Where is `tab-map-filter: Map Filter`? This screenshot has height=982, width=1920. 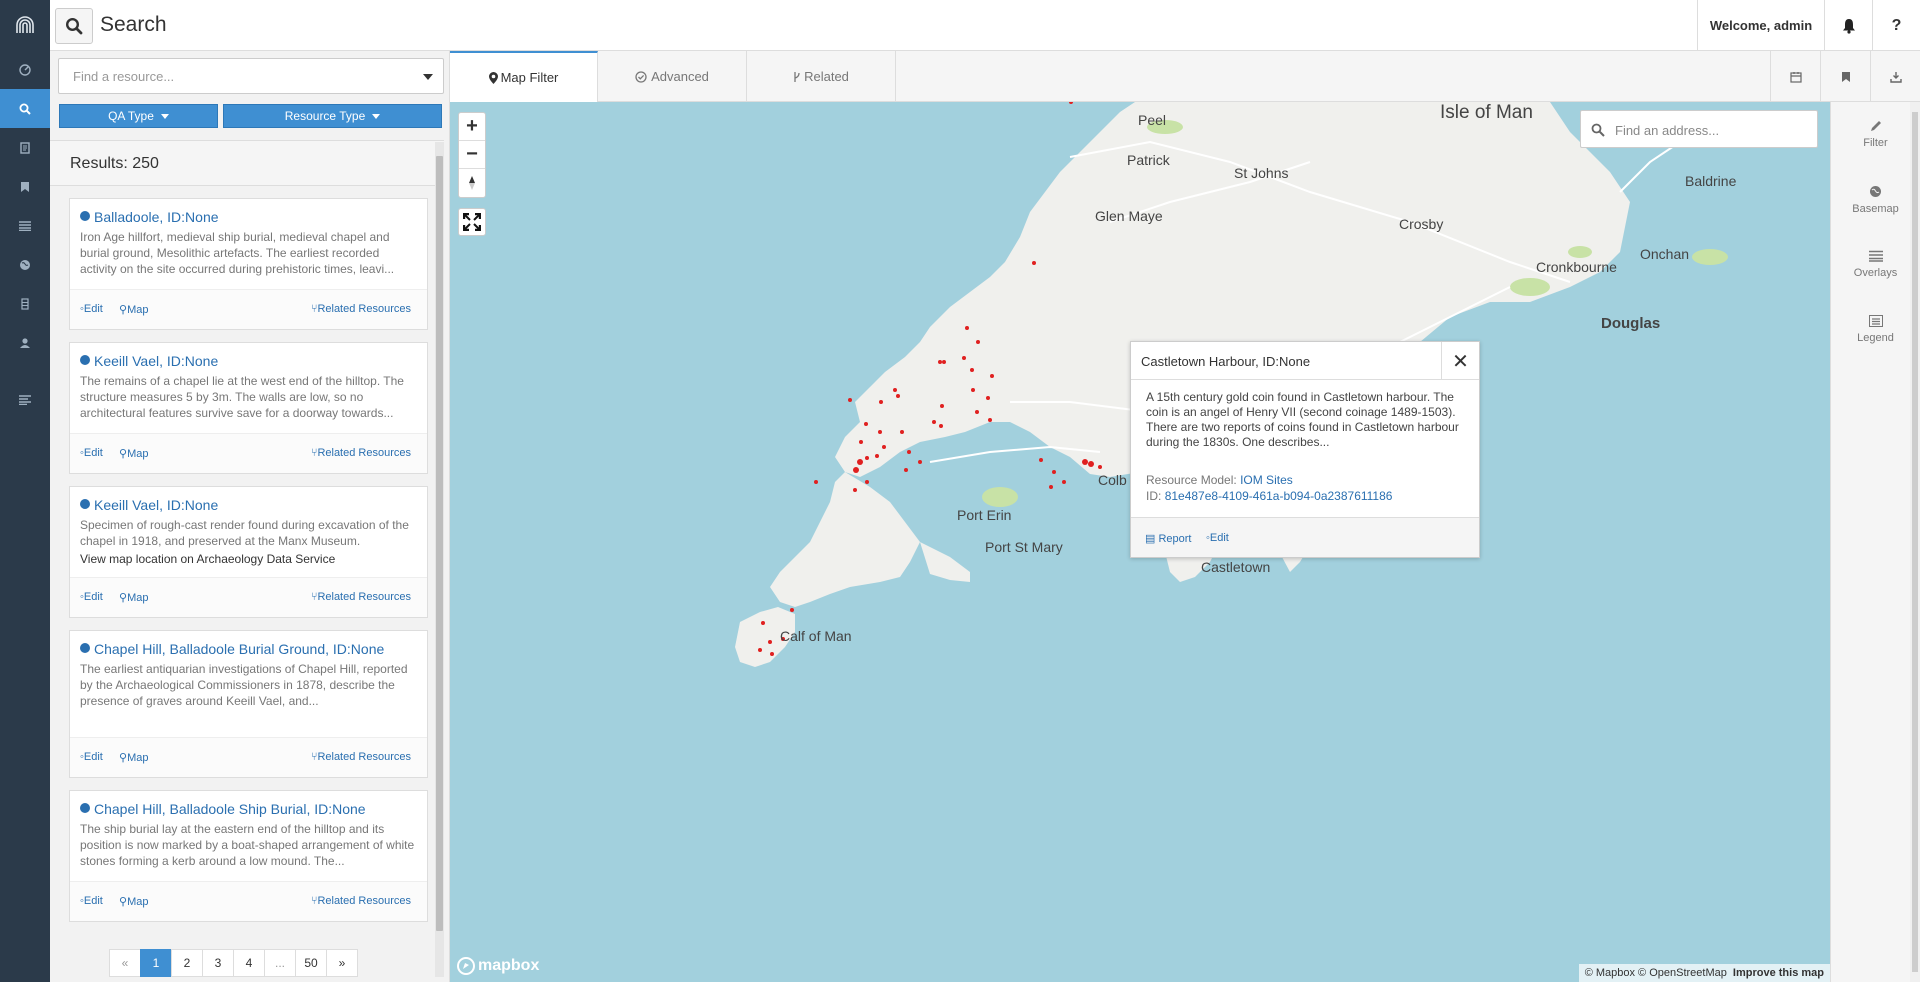
tab-map-filter: Map Filter is located at coordinates (524, 76).